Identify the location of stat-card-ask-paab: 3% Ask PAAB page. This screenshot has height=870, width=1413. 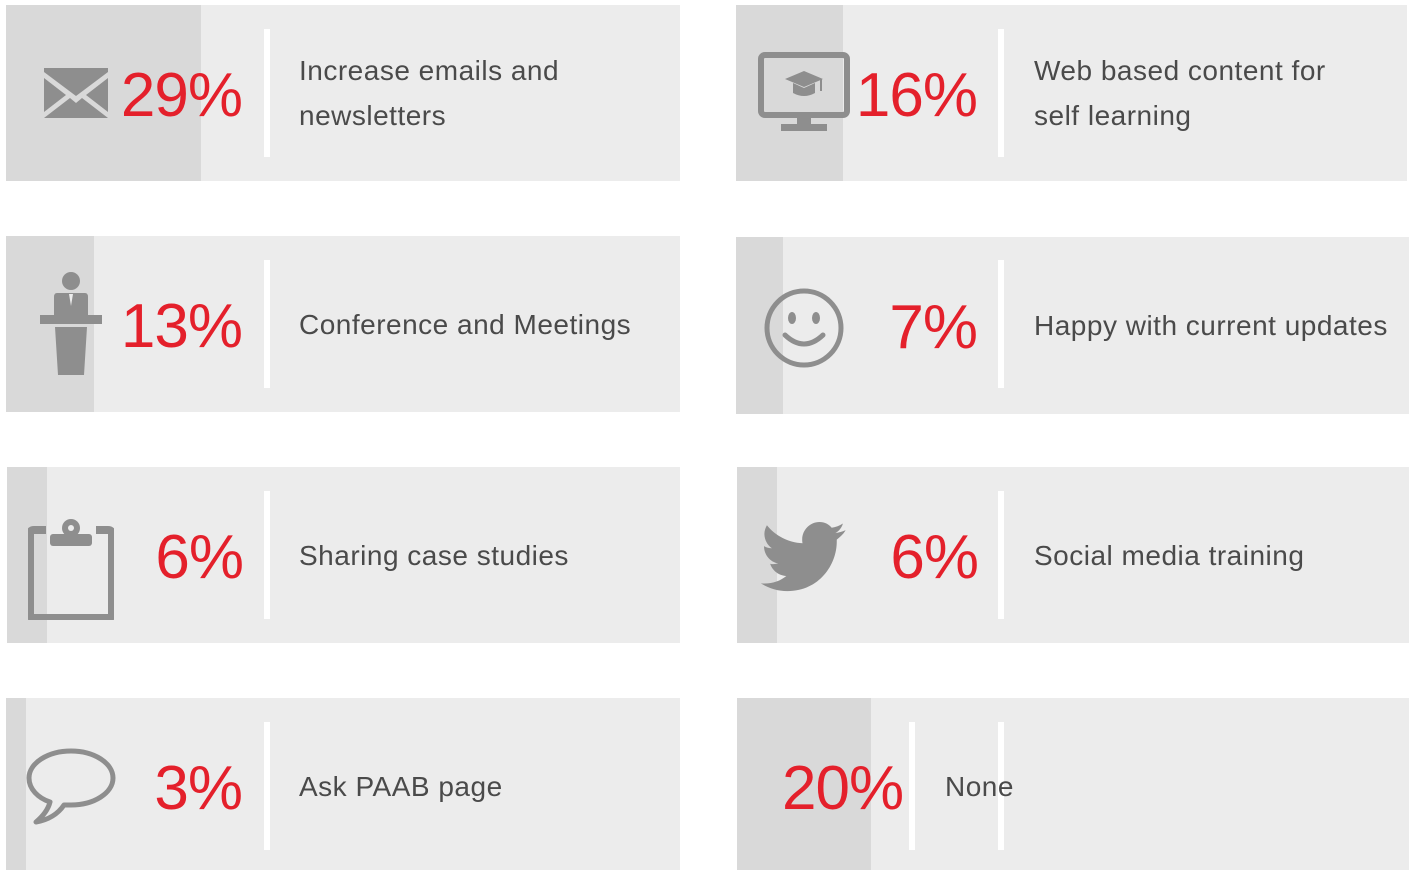
(343, 784).